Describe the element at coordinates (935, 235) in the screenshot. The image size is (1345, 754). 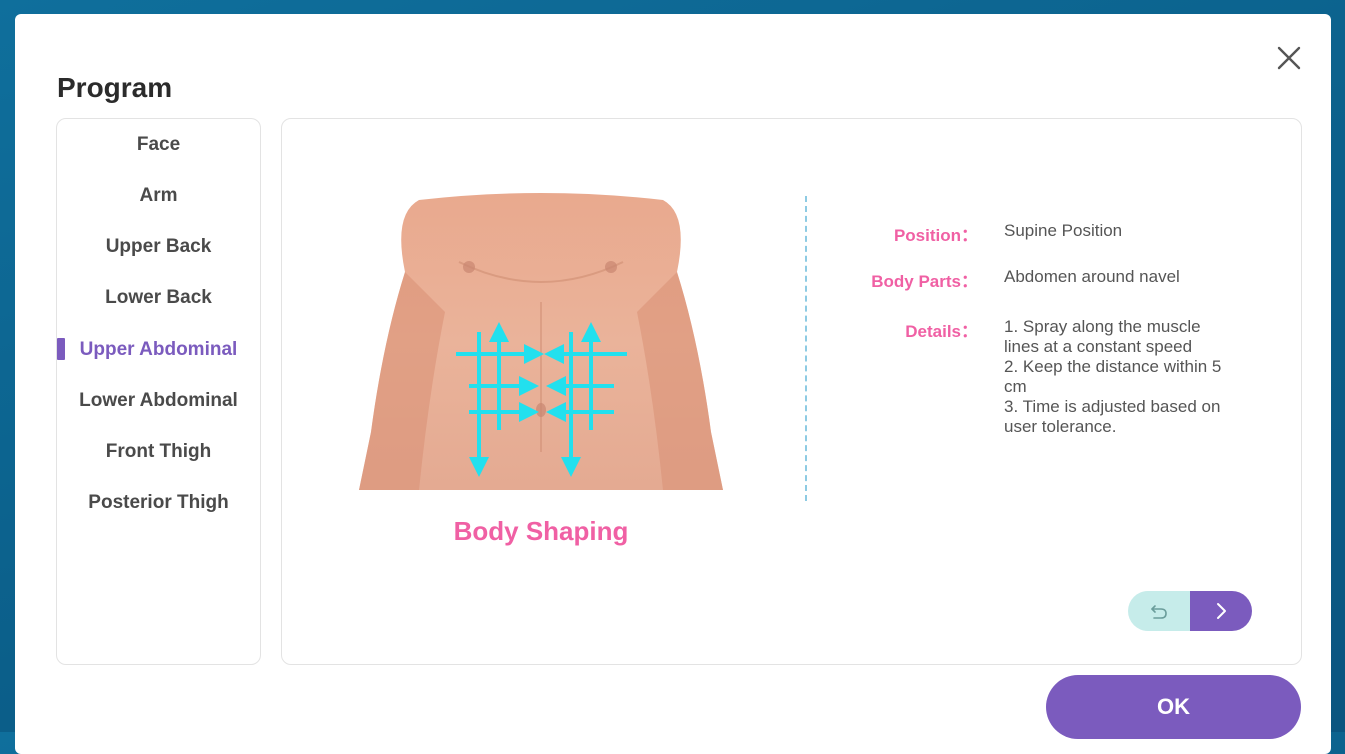
I see `position-label: Position：` at that location.